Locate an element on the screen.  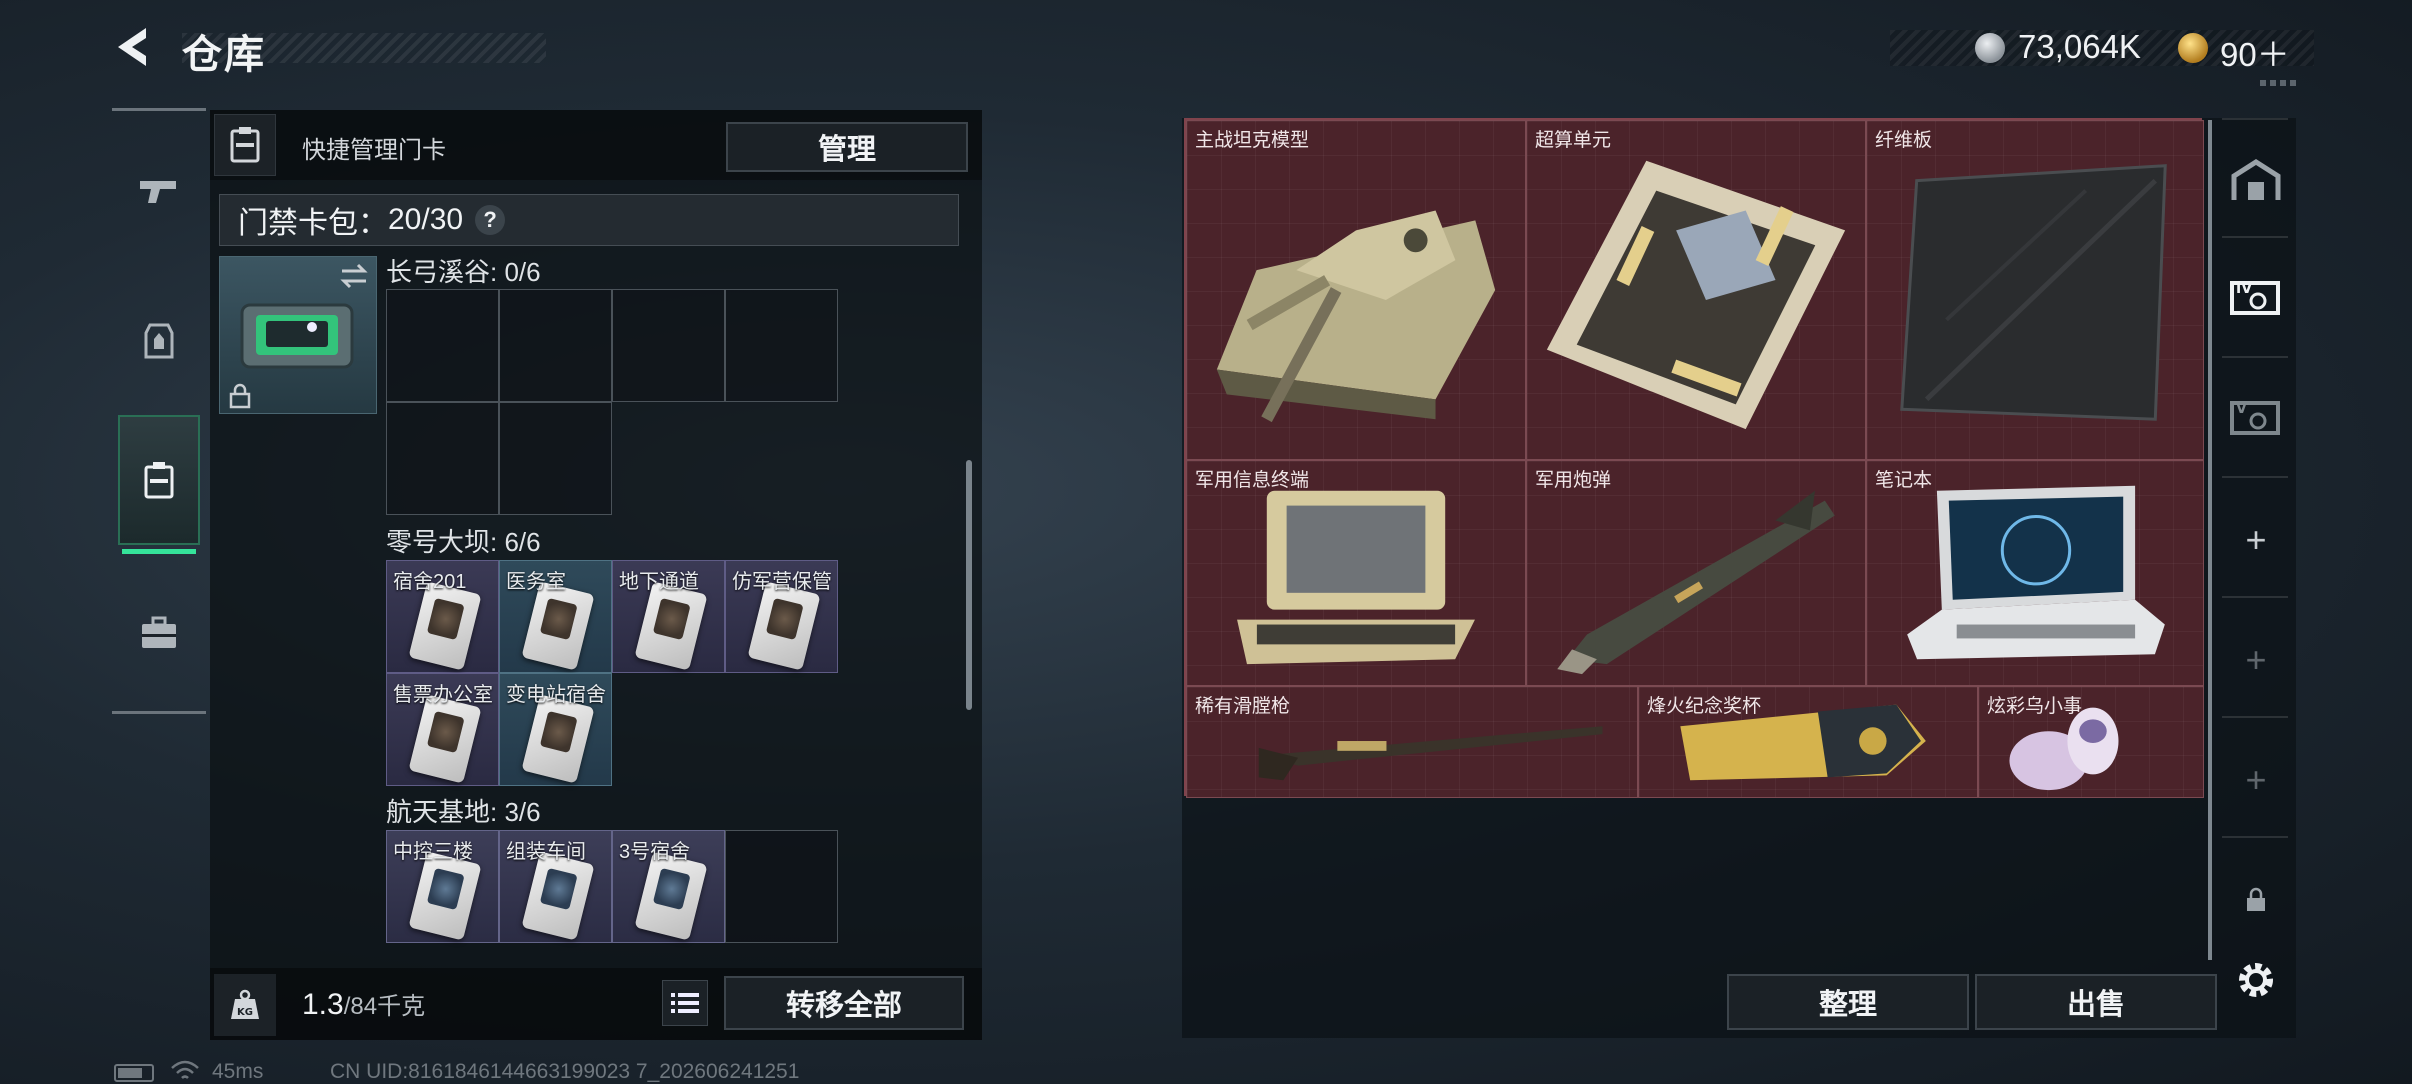
item-artillery-shell: 军用炮弹 is located at coordinates (1696, 573).